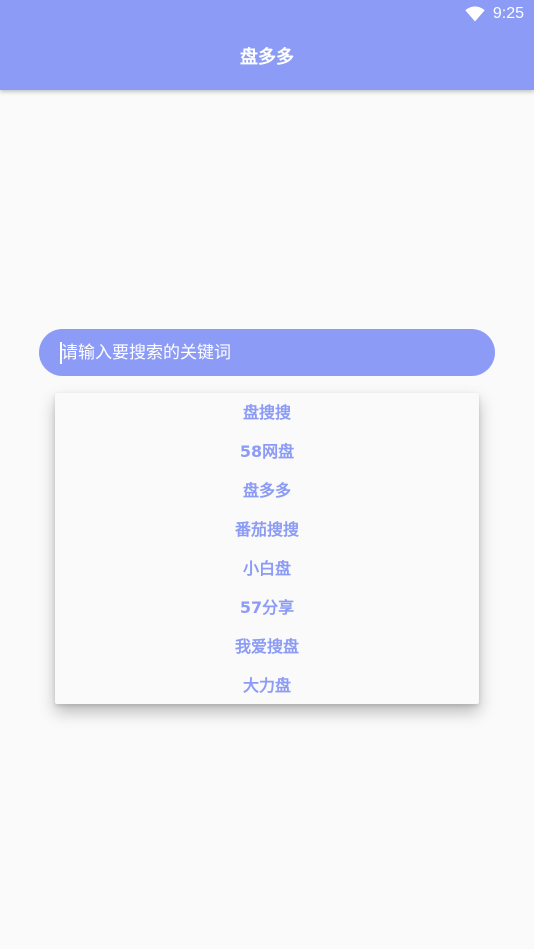 The height and width of the screenshot is (949, 534). I want to click on wifi-icon, so click(475, 14).